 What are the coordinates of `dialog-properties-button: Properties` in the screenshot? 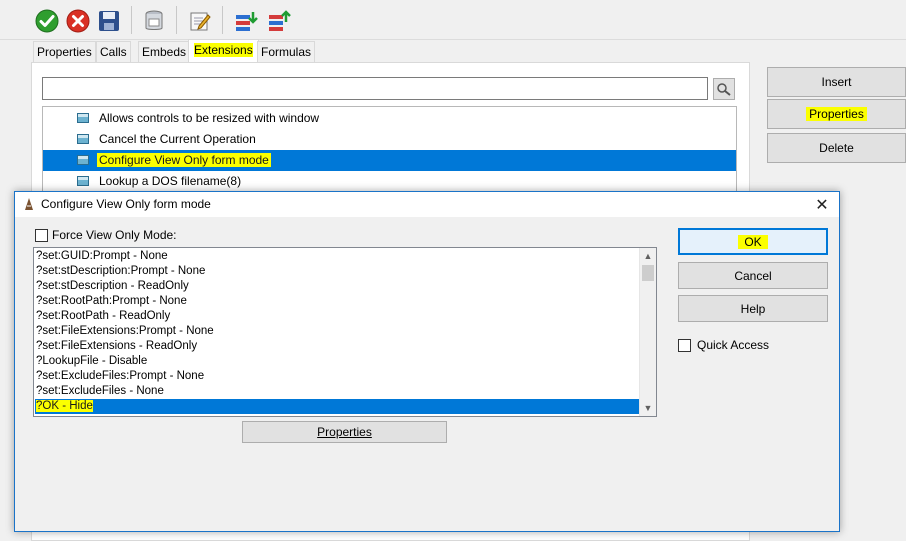 It's located at (344, 432).